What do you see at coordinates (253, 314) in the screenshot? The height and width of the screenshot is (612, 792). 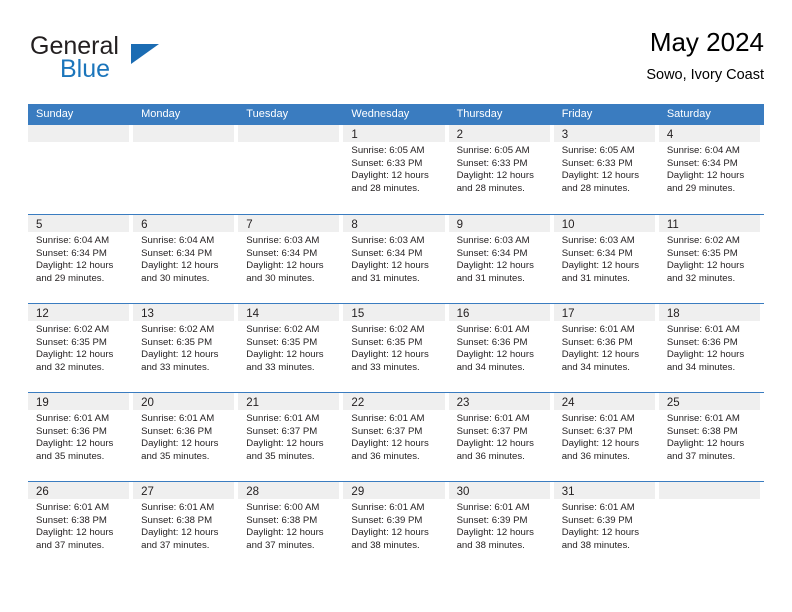 I see `day-number: 14` at bounding box center [253, 314].